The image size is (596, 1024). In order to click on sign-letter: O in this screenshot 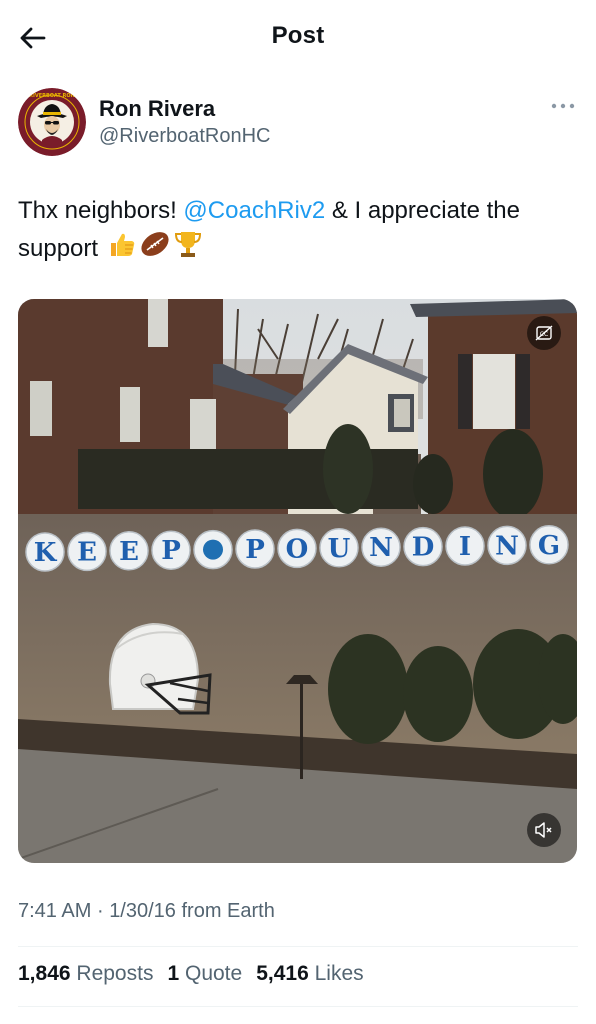, I will do `click(297, 549)`.